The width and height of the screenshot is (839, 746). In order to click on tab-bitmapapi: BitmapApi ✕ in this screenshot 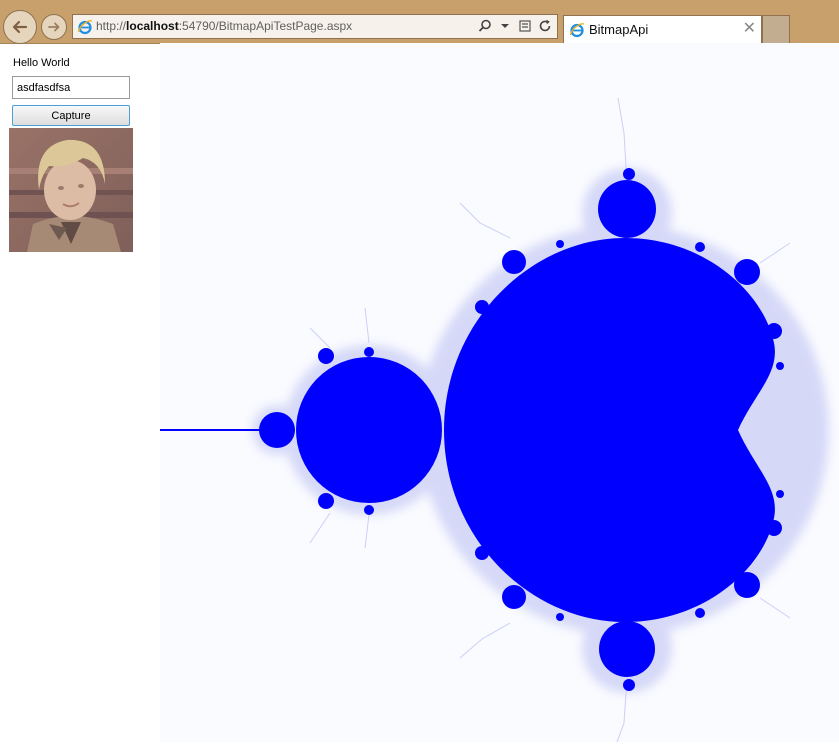, I will do `click(662, 29)`.